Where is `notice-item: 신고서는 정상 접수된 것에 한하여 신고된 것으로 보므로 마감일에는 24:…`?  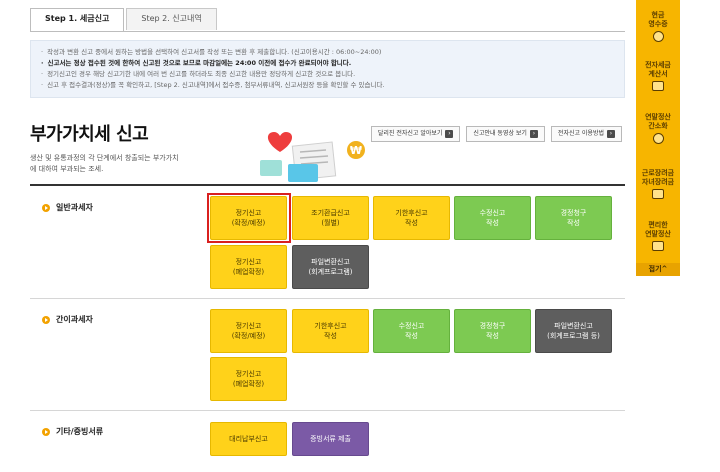 notice-item: 신고서는 정상 접수된 것에 한하여 신고된 것으로 보므로 마감일에는 24:… is located at coordinates (327, 63).